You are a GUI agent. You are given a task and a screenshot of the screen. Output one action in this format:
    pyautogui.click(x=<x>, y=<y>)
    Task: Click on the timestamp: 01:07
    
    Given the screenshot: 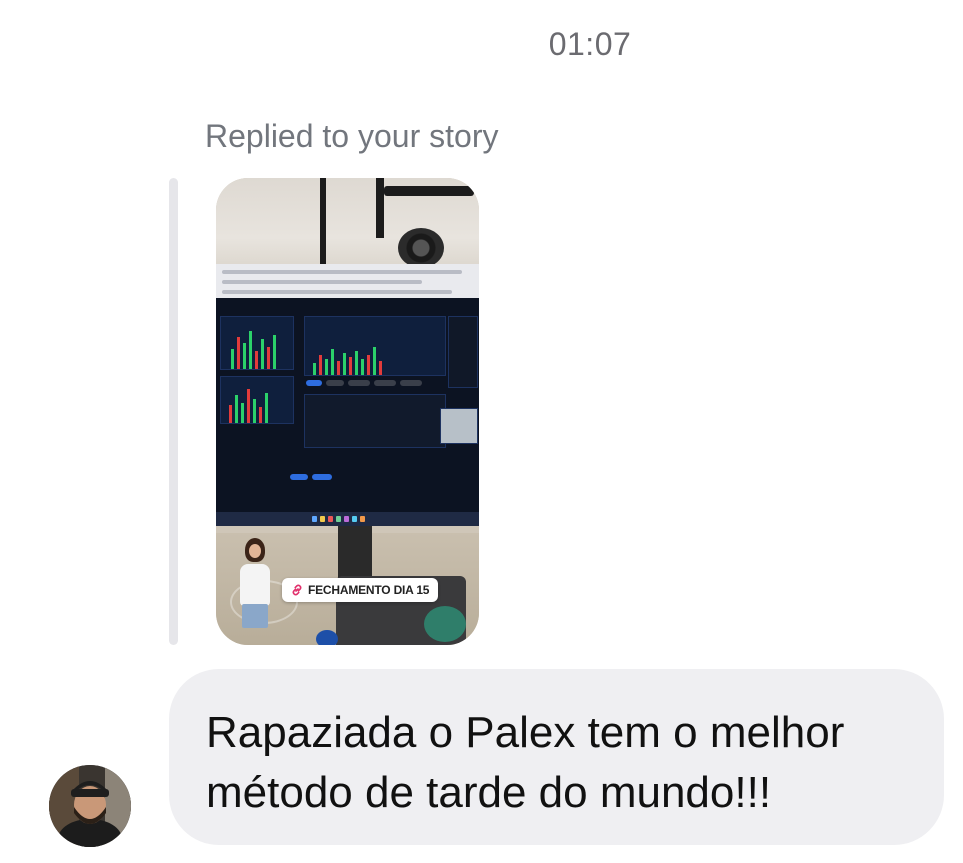 What is the action you would take?
    pyautogui.click(x=590, y=44)
    